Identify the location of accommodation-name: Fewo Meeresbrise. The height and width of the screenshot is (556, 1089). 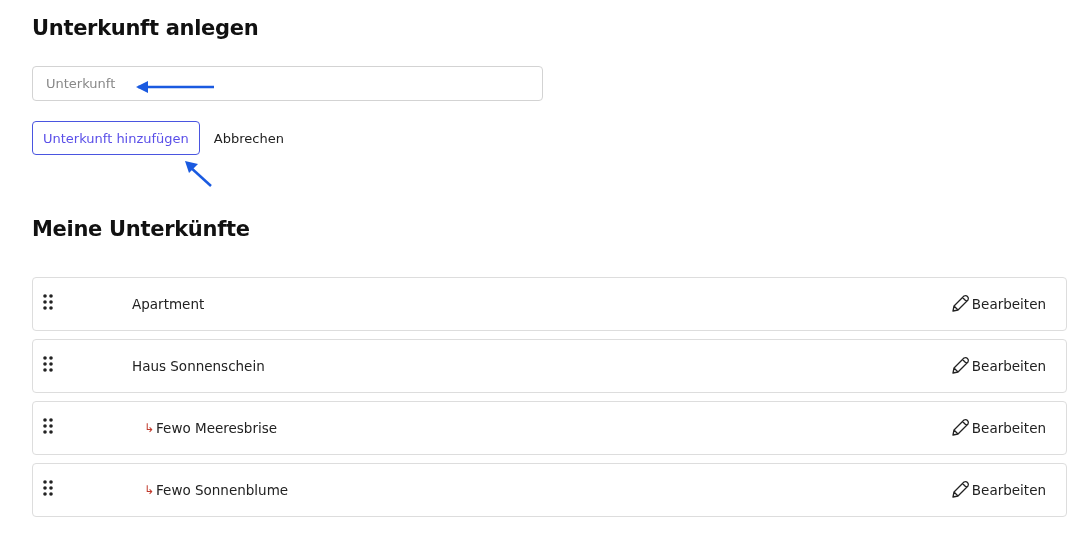
(217, 428).